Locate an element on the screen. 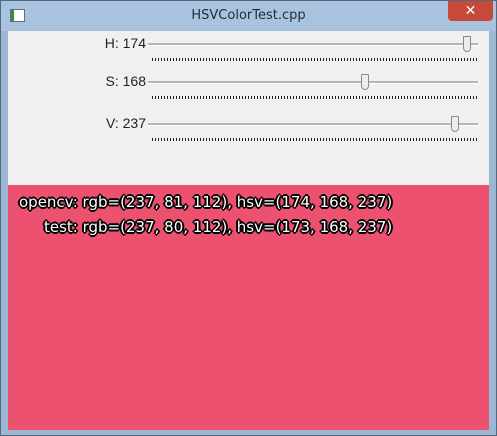 This screenshot has height=436, width=497. title-bar: HSVColorTest.cpp ✕ is located at coordinates (248, 16).